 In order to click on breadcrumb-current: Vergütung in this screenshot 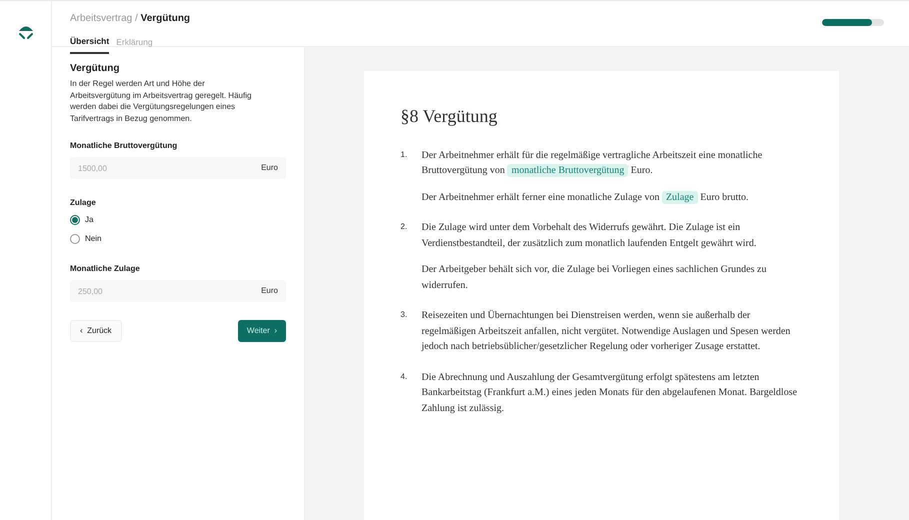, I will do `click(165, 18)`.